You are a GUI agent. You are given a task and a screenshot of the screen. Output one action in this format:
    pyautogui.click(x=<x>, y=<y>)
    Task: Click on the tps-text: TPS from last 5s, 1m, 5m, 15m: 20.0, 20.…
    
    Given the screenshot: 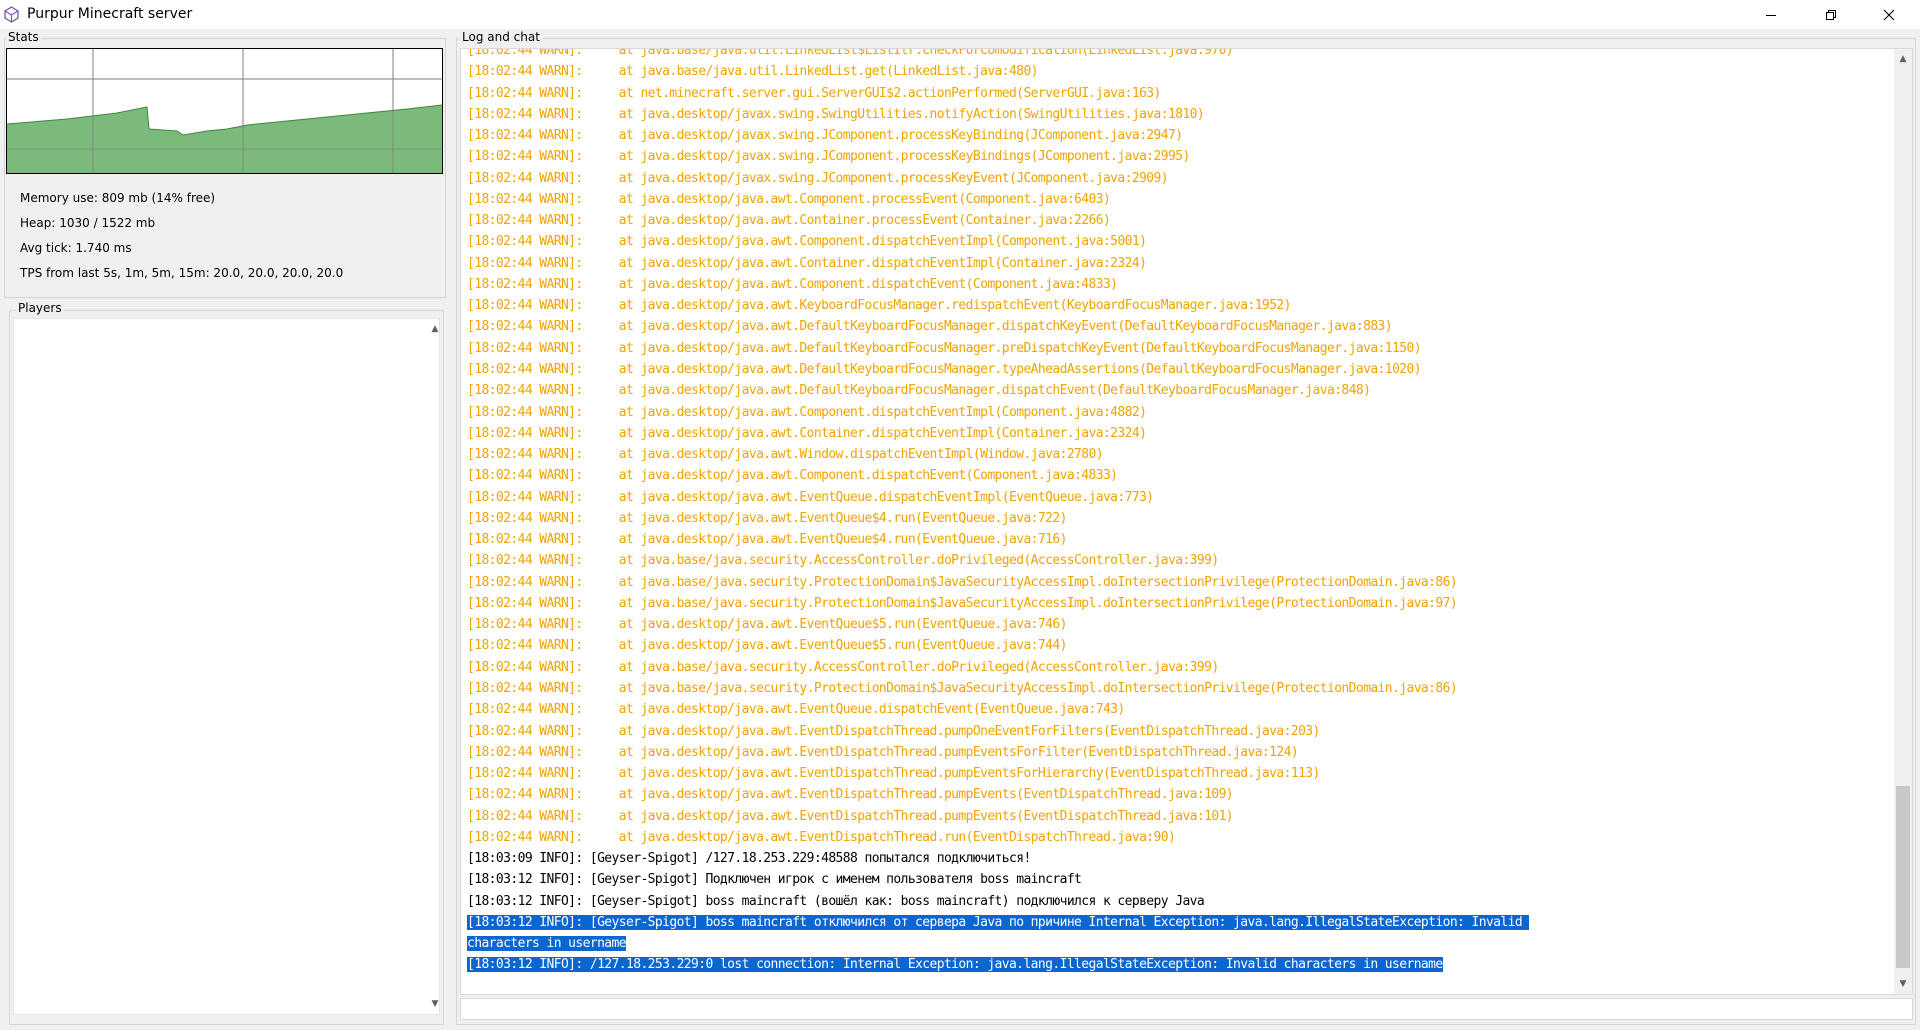 What is the action you would take?
    pyautogui.click(x=182, y=273)
    